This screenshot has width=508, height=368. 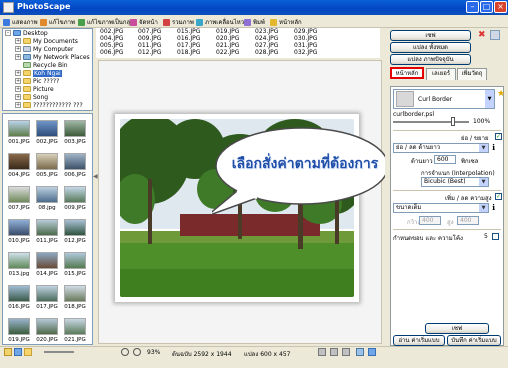 What do you see at coordinates (106, 22) in the screenshot?
I see `tab-batch-editor: แก้ไขภาพเป็นกลุ่ม` at bounding box center [106, 22].